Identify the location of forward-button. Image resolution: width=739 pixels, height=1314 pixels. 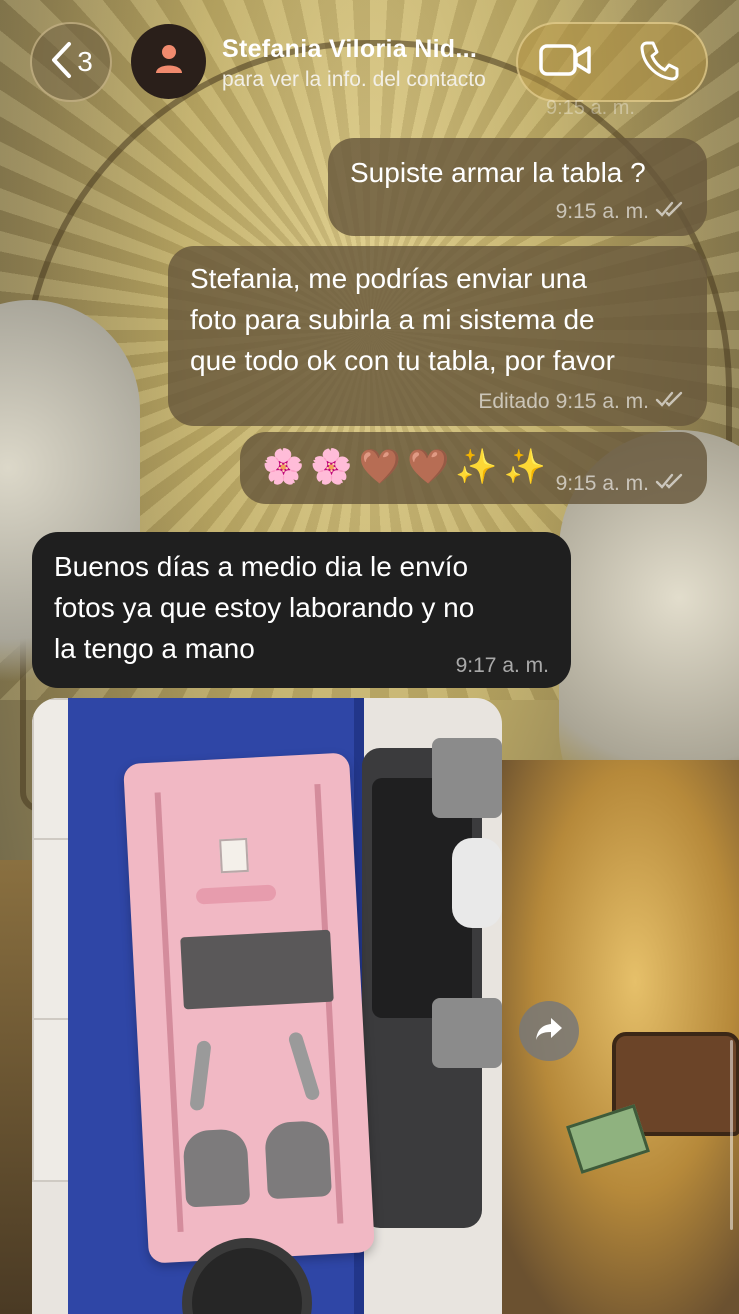
(549, 1031).